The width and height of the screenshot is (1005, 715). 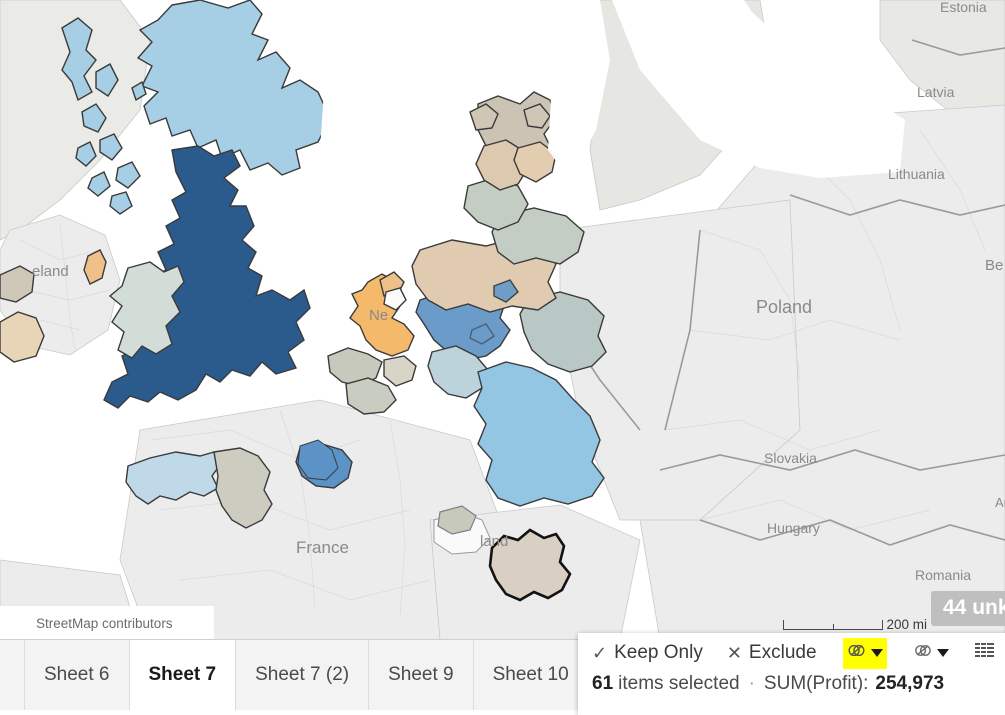 I want to click on hide-control, so click(x=931, y=653).